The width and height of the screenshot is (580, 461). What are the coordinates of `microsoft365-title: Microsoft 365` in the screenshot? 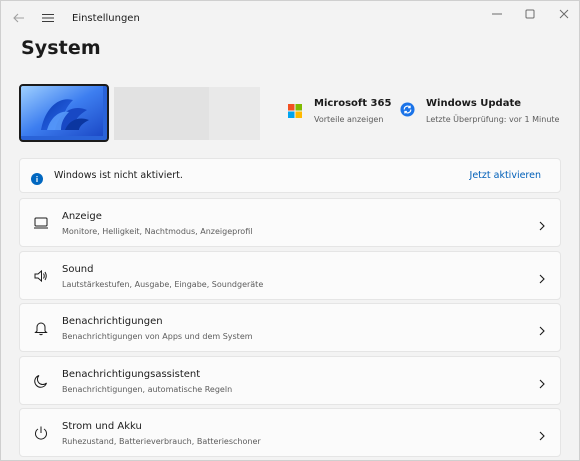 It's located at (352, 103).